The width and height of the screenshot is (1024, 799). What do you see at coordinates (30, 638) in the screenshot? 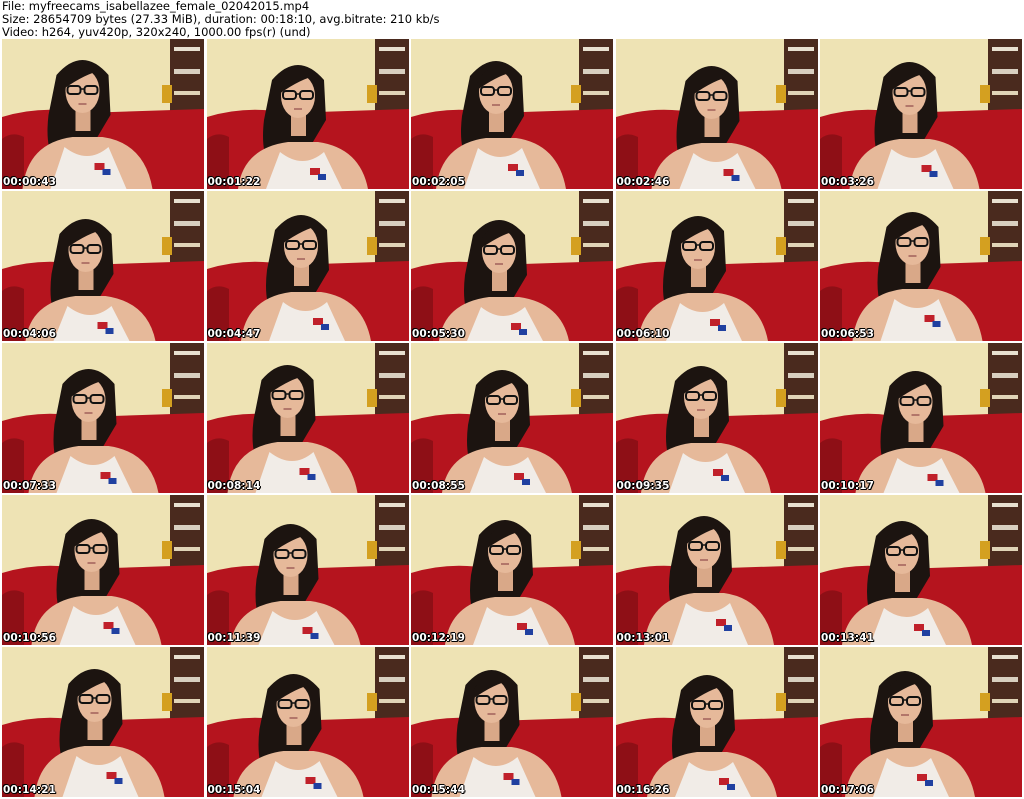
I see `thumbnail-timestamp: 00:10:56` at bounding box center [30, 638].